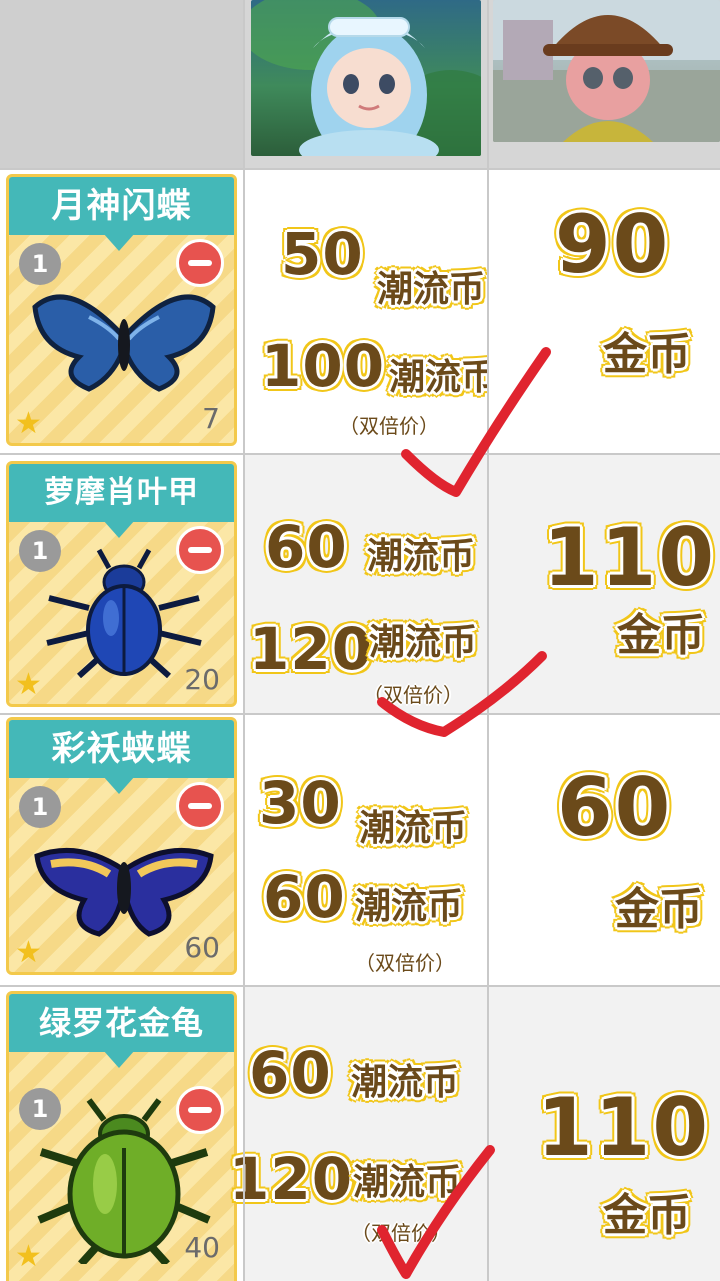  I want to click on item-count: 7, so click(211, 418).